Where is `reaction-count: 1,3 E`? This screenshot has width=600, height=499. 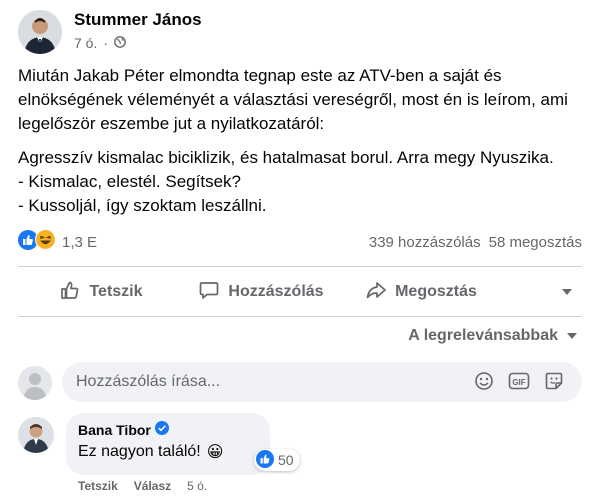
reaction-count: 1,3 E is located at coordinates (79, 242).